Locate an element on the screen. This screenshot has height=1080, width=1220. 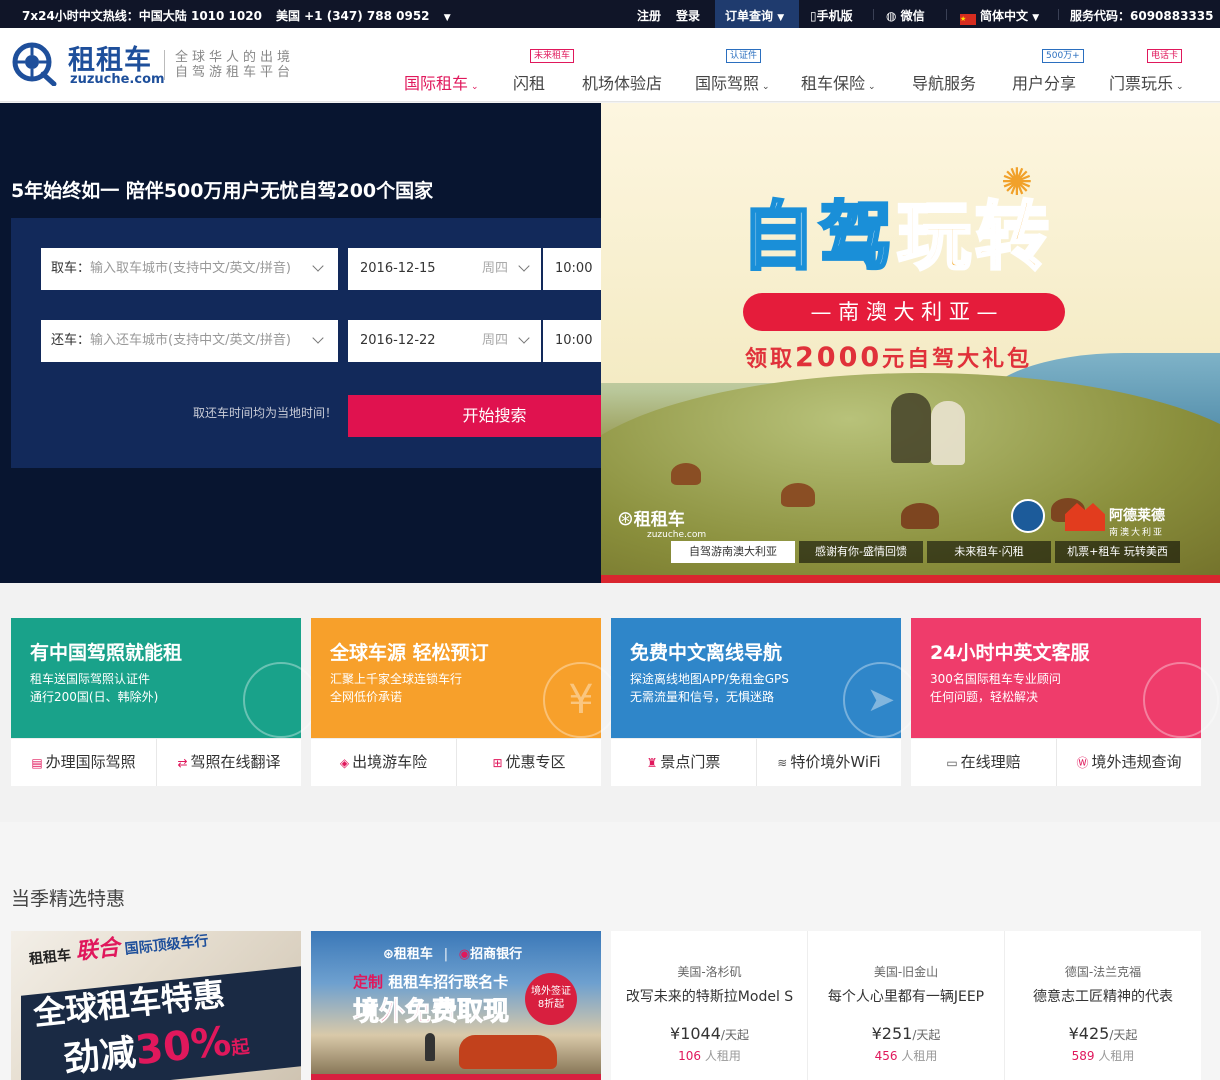
pickup-date-input: 2016-12-15 周四 is located at coordinates (444, 269).